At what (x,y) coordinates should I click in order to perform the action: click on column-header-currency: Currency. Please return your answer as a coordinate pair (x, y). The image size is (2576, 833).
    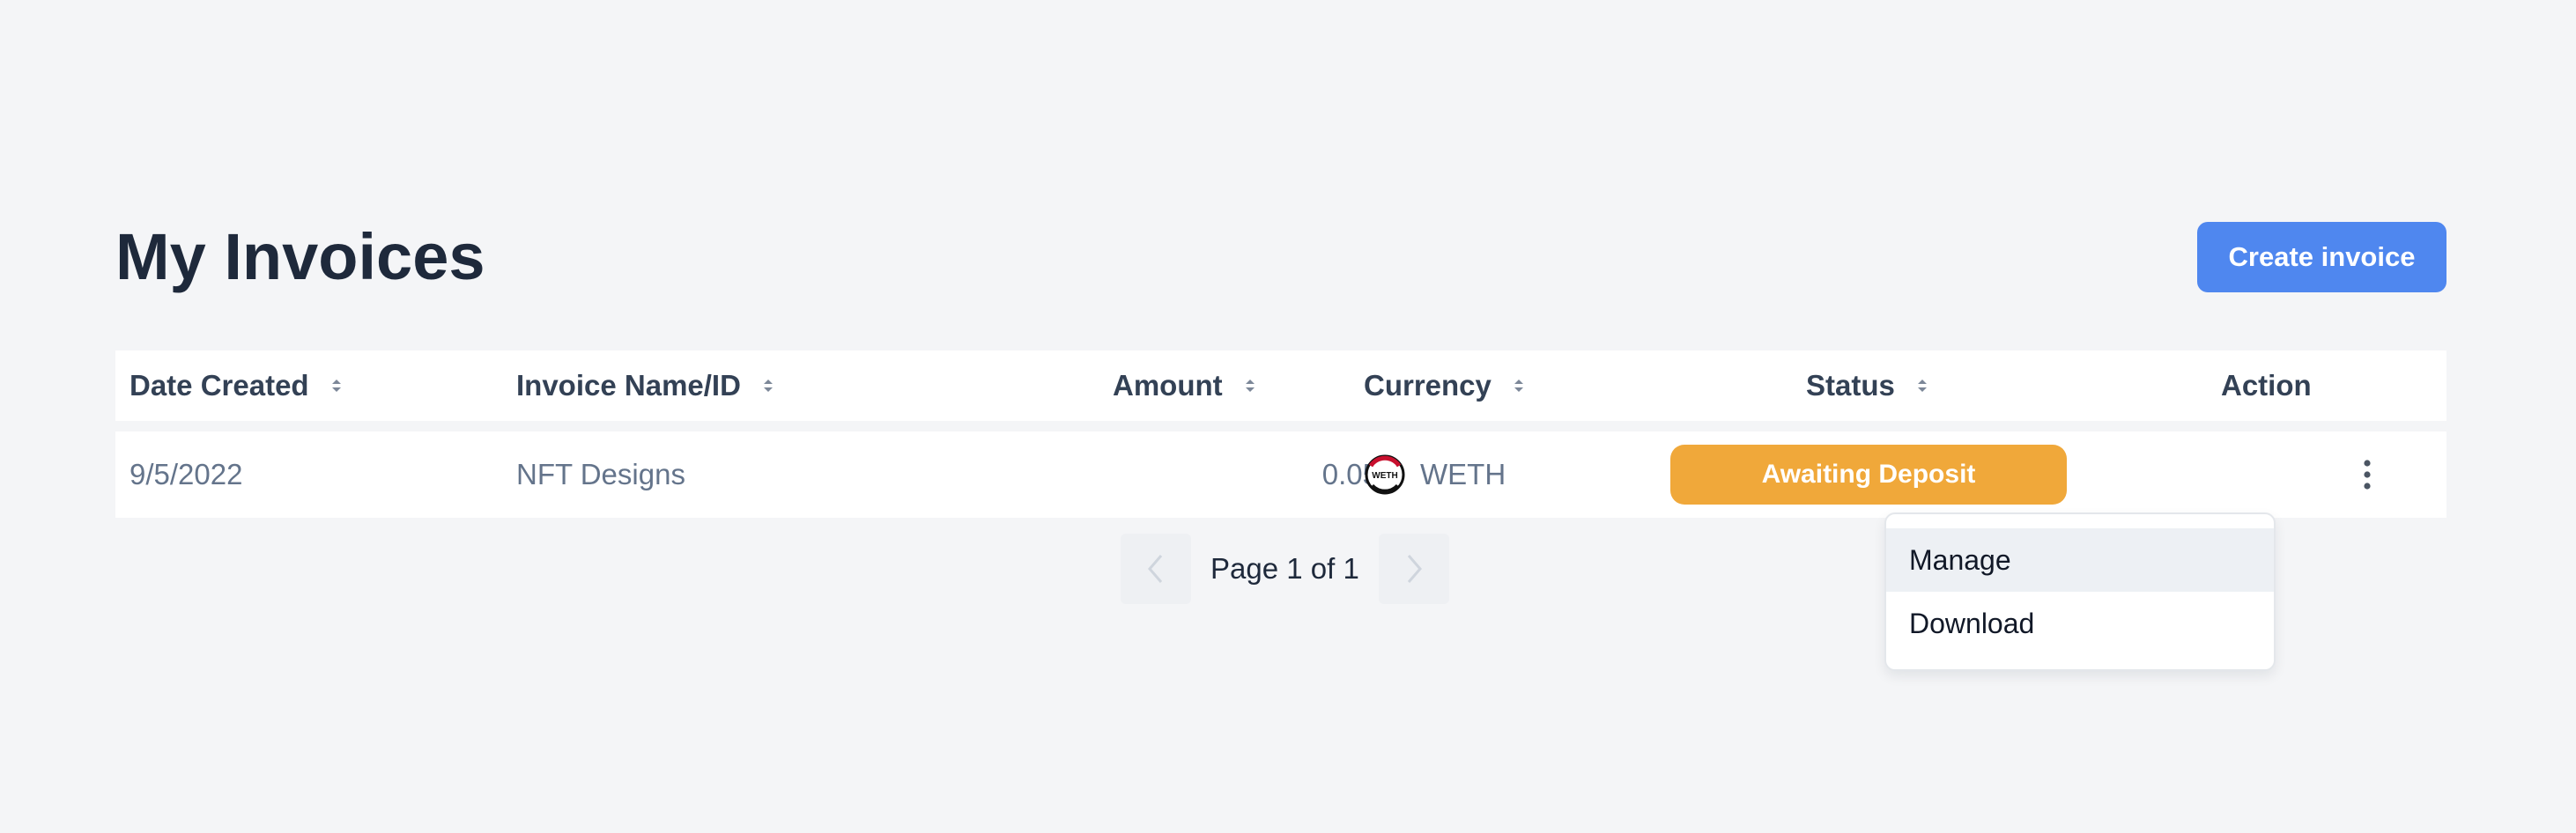
    Looking at the image, I should click on (1445, 385).